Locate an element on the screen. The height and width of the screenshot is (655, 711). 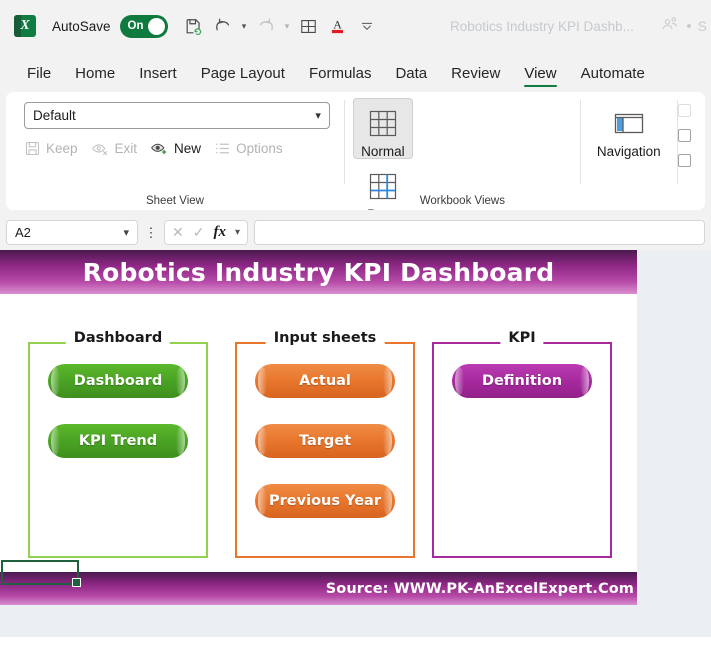
sheet-view-keep-button: Keep is located at coordinates (51, 148).